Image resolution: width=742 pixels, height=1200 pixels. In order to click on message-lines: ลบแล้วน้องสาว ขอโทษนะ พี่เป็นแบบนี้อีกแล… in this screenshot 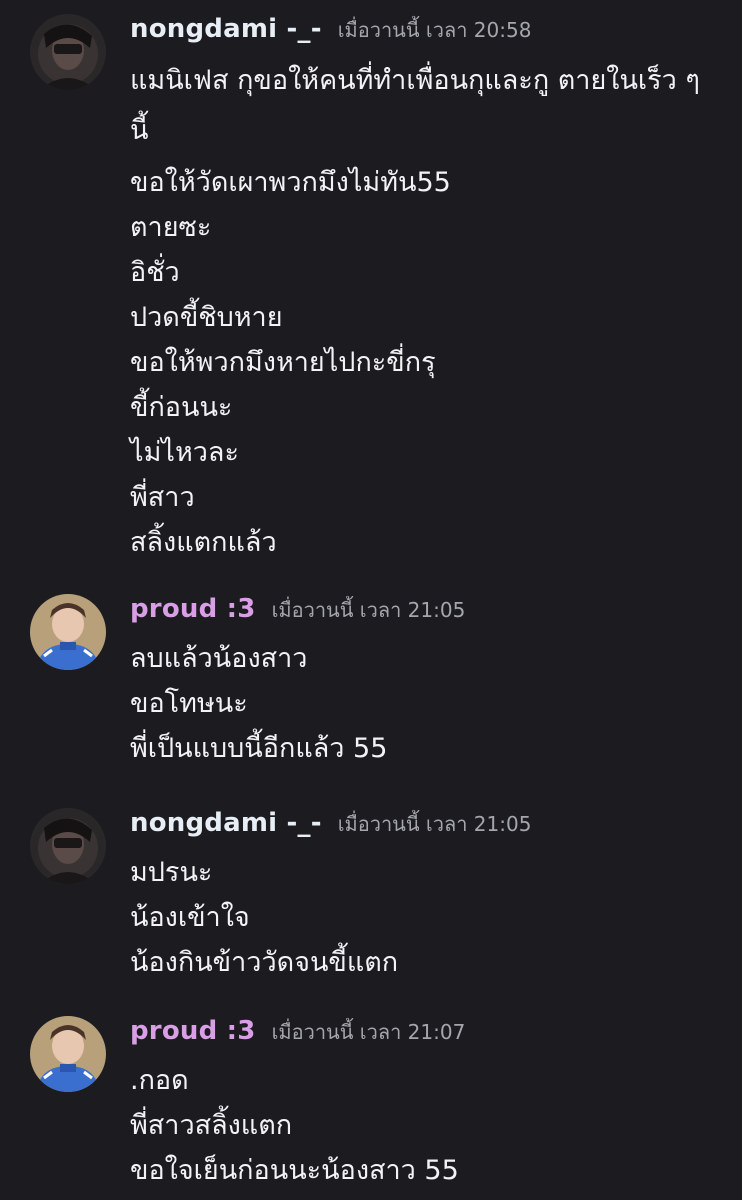, I will do `click(425, 703)`.